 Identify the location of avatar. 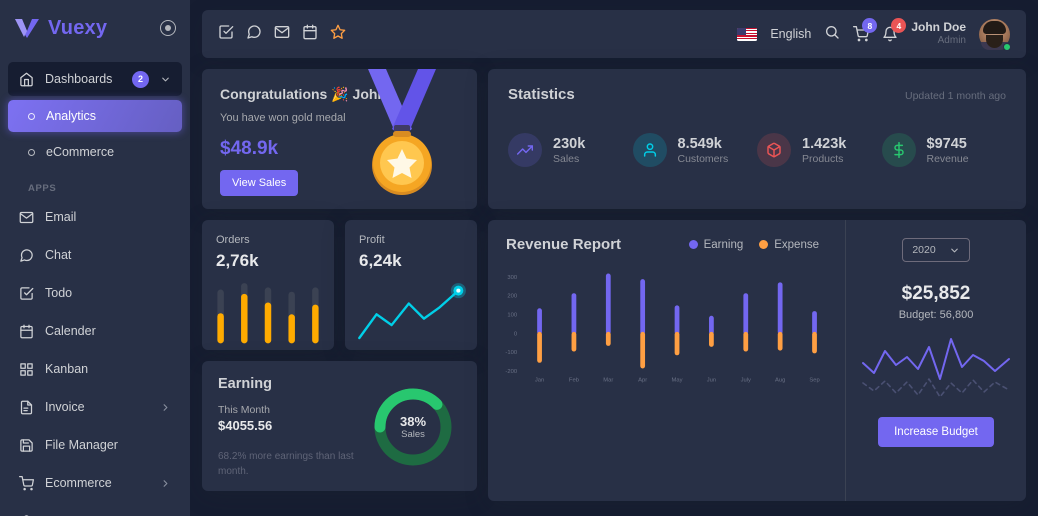
(995, 34).